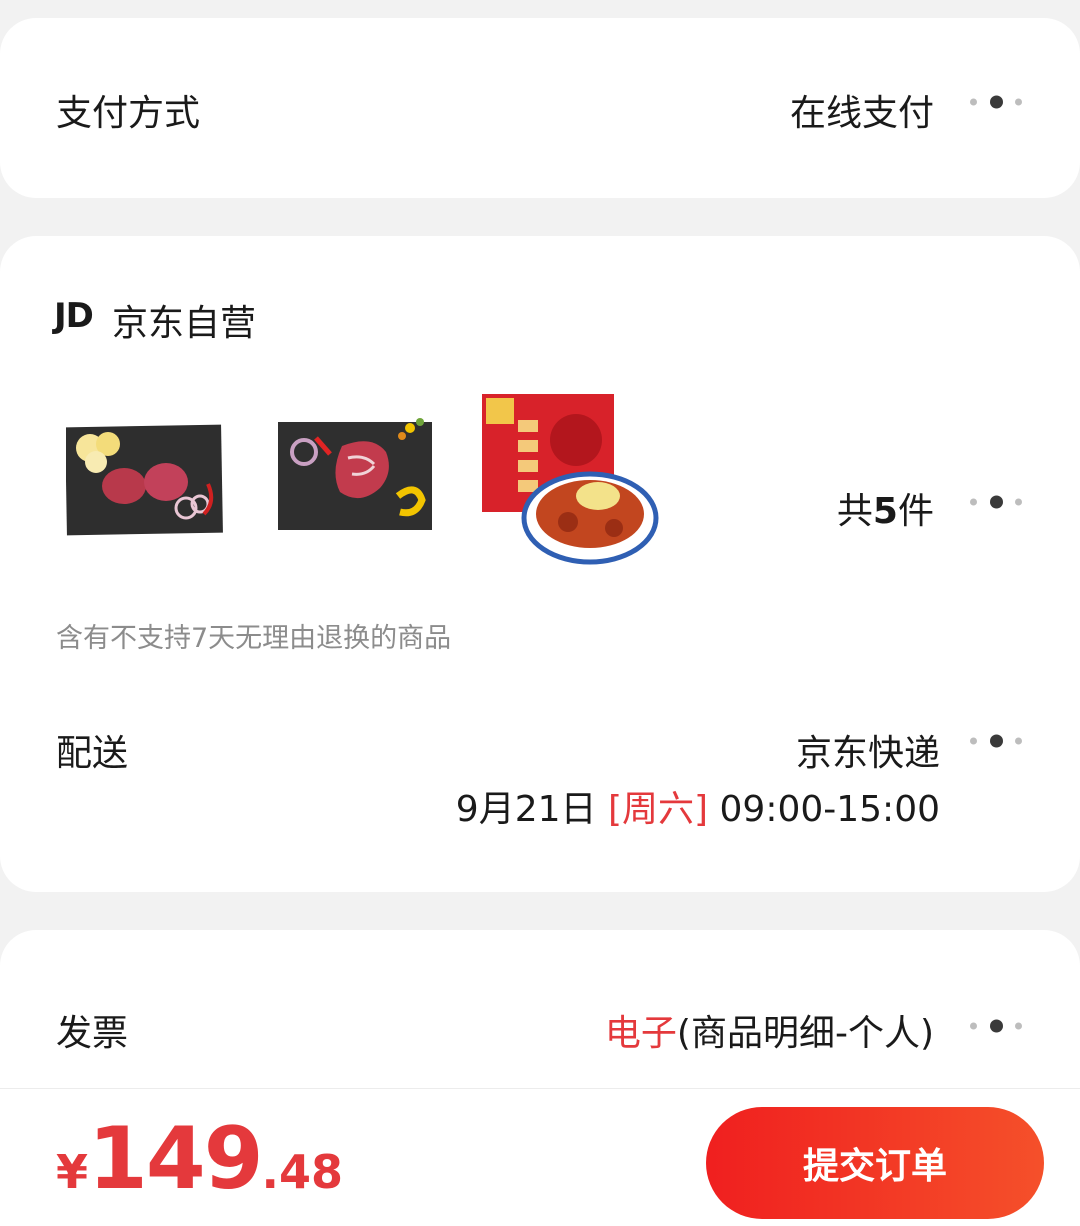 The image size is (1080, 1226). What do you see at coordinates (805, 1033) in the screenshot?
I see `invoice-detail: (商品明细-个人)` at bounding box center [805, 1033].